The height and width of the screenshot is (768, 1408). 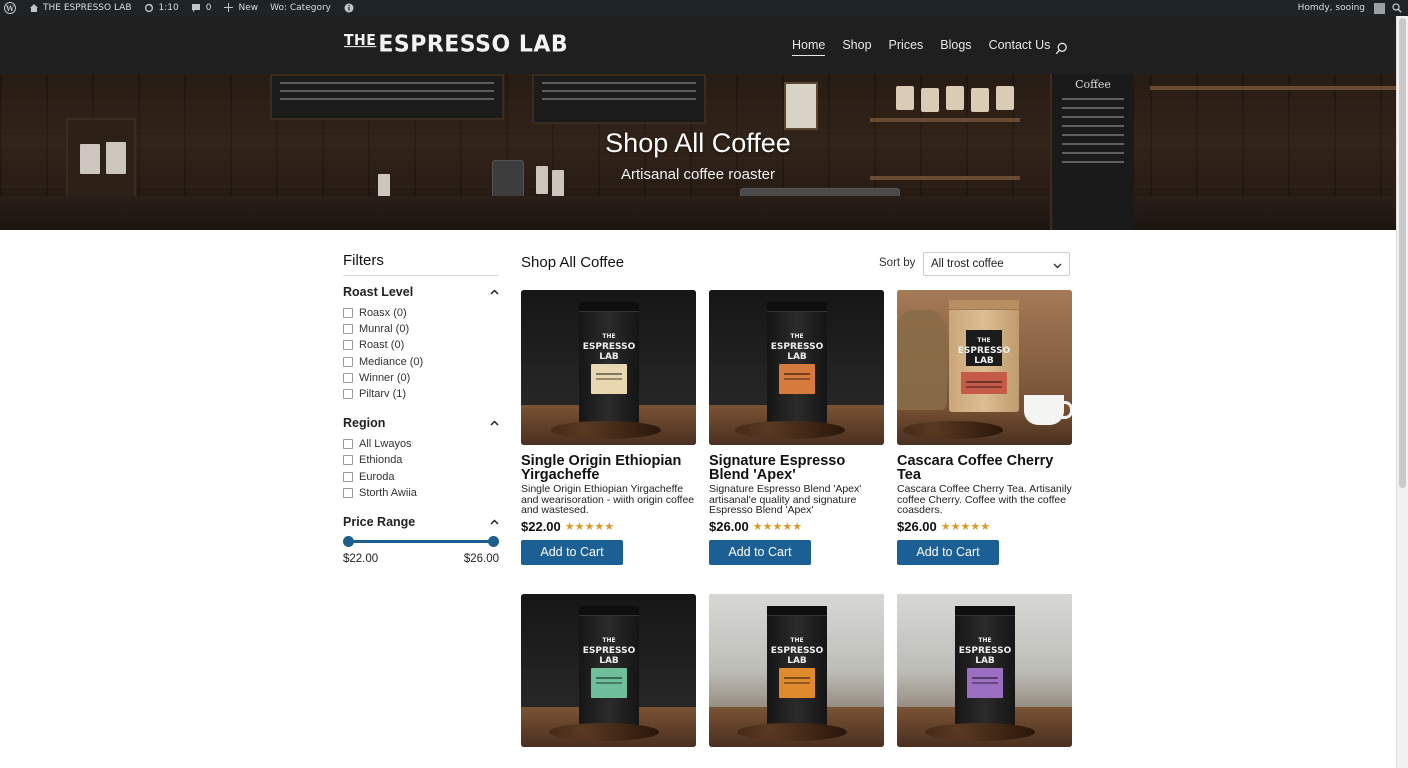 I want to click on nav-item-home: Home, so click(x=809, y=47).